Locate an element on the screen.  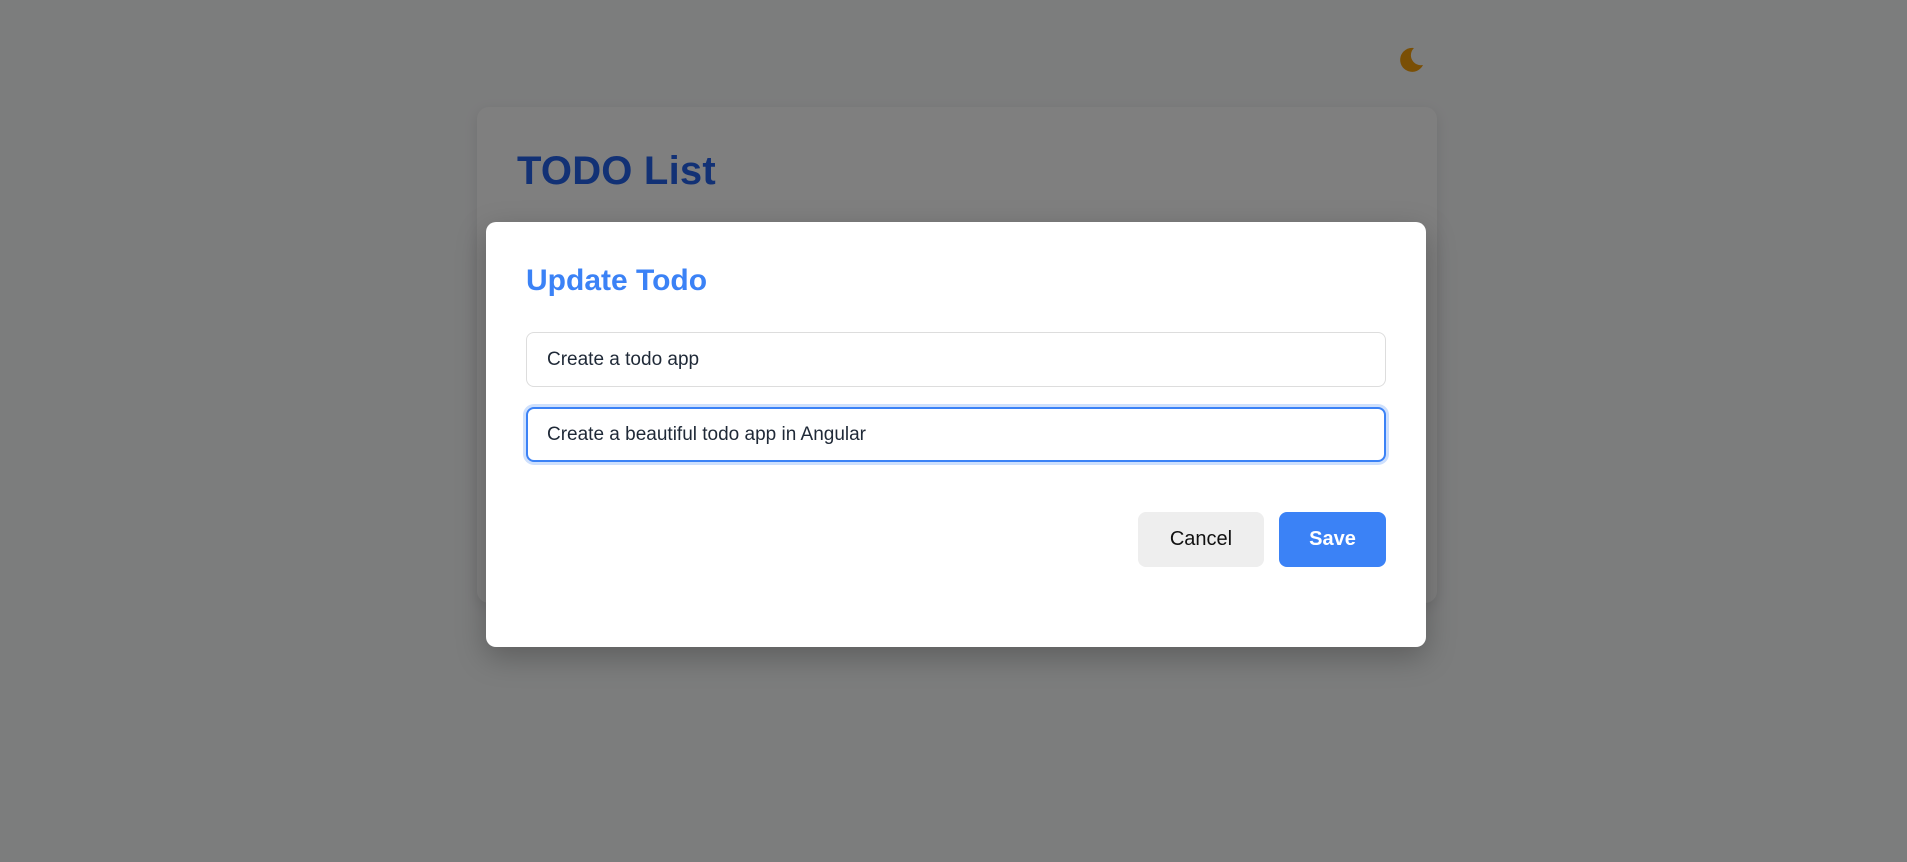
modal-title: Update Todo is located at coordinates (617, 280).